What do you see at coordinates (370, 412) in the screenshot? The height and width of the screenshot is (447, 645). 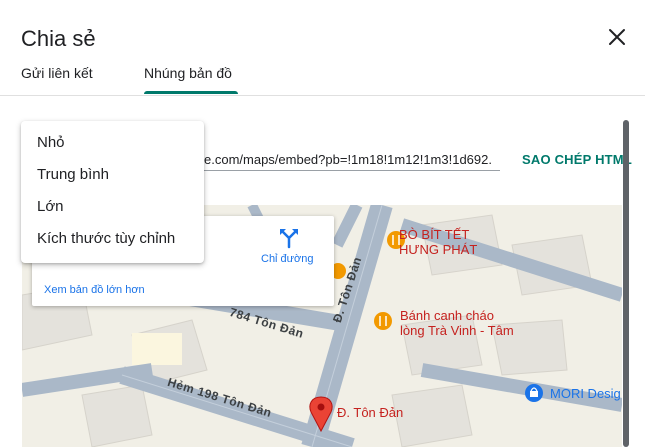 I see `pin-label: Đ. Tôn Đản` at bounding box center [370, 412].